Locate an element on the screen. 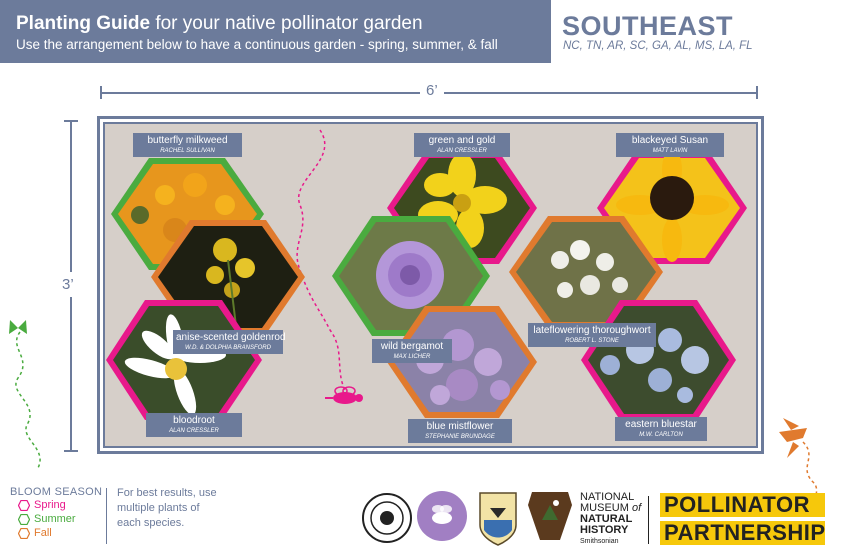  legend-item-spring: Spring is located at coordinates (56, 505).